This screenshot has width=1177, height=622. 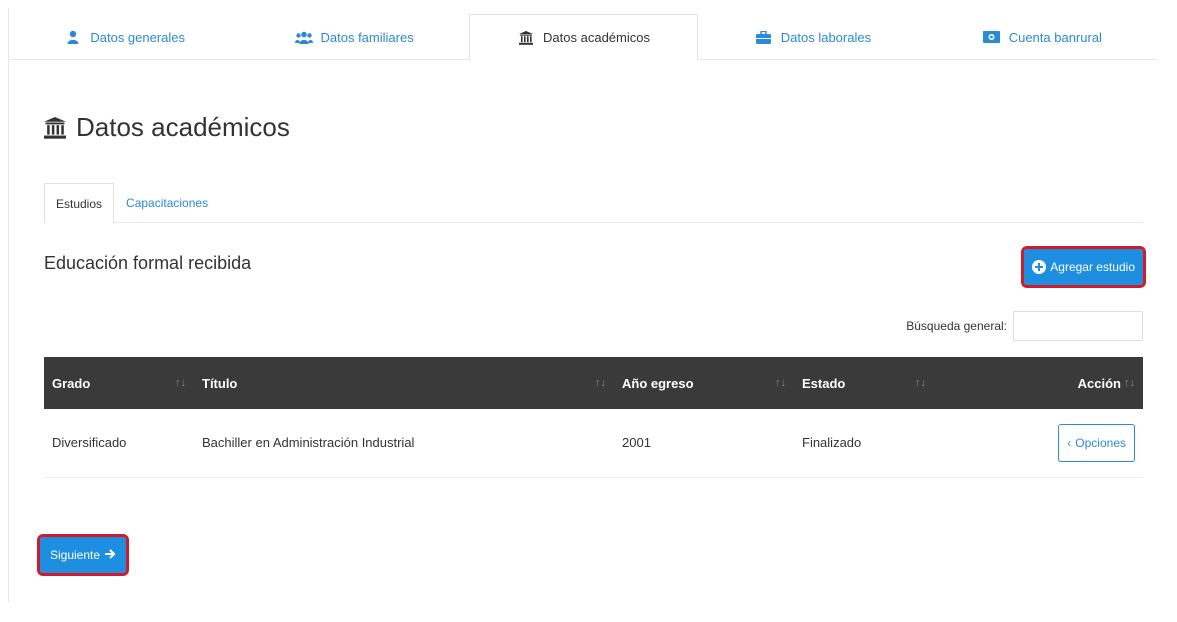 I want to click on caret-left-icon: ‹, so click(x=1069, y=442).